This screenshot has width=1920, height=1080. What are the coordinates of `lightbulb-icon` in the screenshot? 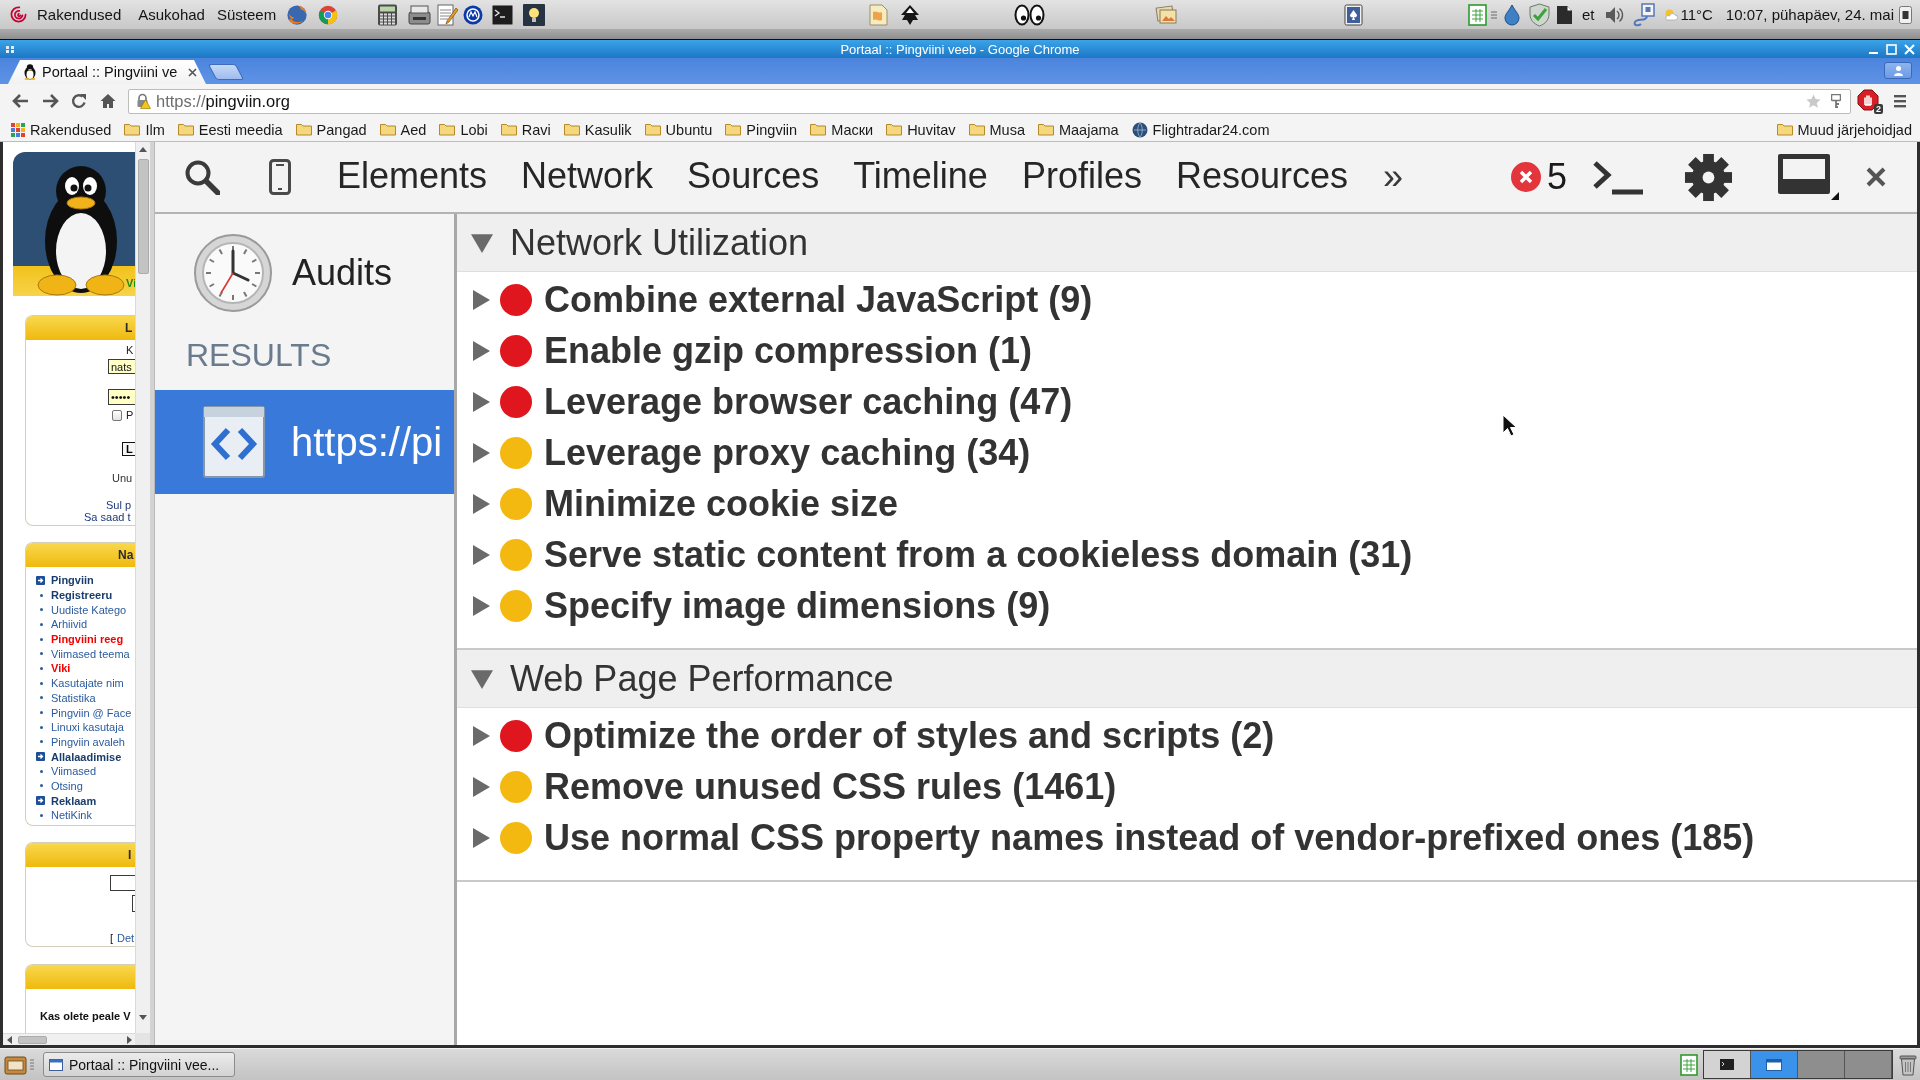 It's located at (534, 14).